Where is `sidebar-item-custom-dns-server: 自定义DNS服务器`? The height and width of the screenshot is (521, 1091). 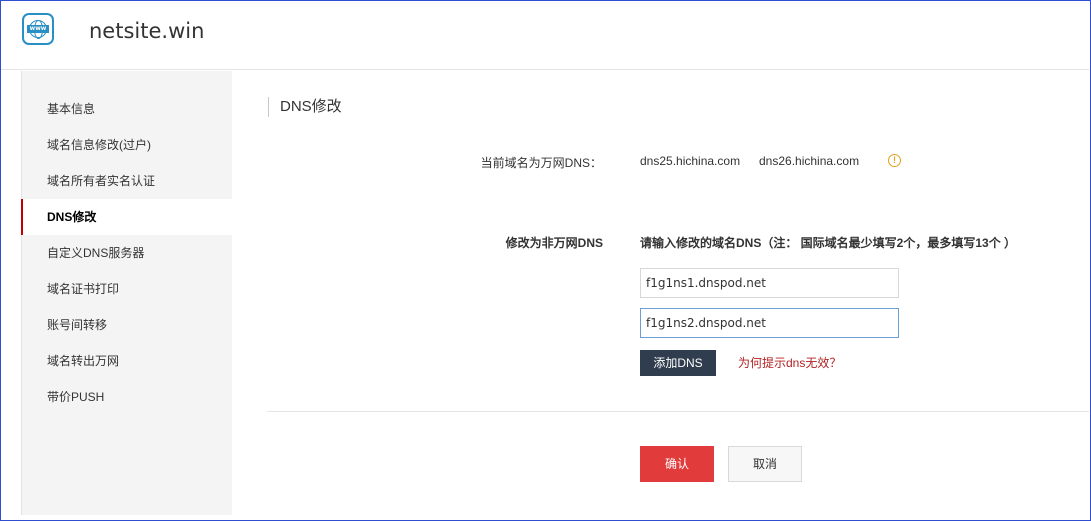 sidebar-item-custom-dns-server: 自定义DNS服务器 is located at coordinates (127, 253).